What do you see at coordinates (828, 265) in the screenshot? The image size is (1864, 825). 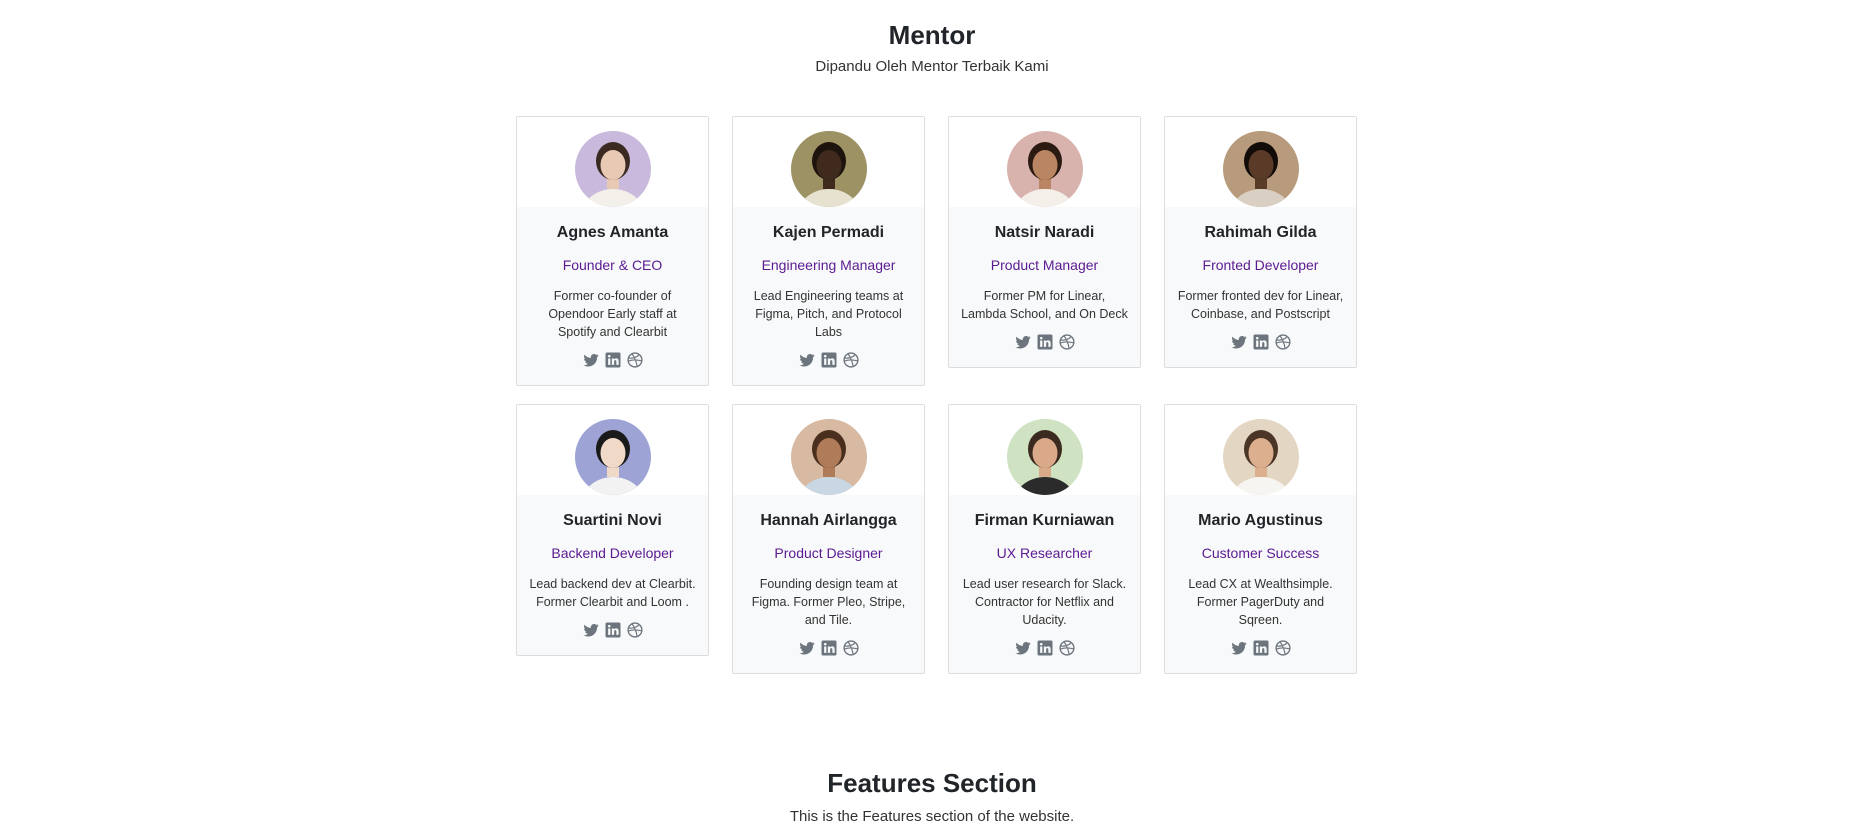 I see `mentor-role: Engineering Manager` at bounding box center [828, 265].